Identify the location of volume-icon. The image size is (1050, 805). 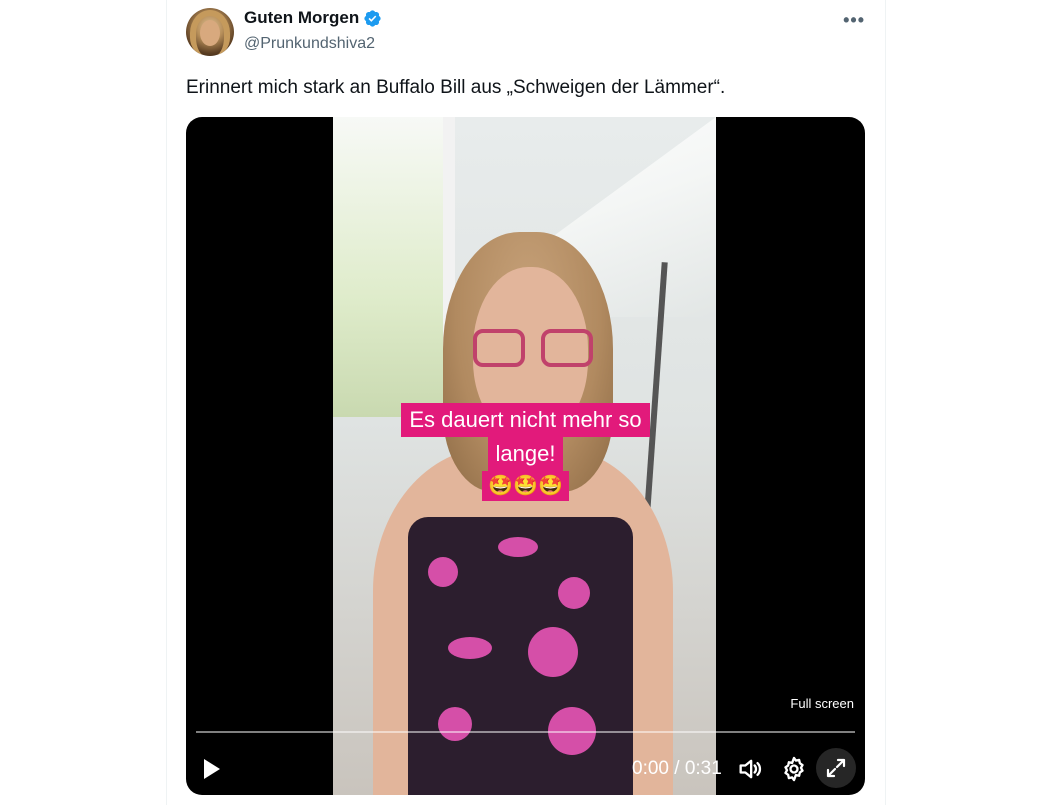
(750, 769).